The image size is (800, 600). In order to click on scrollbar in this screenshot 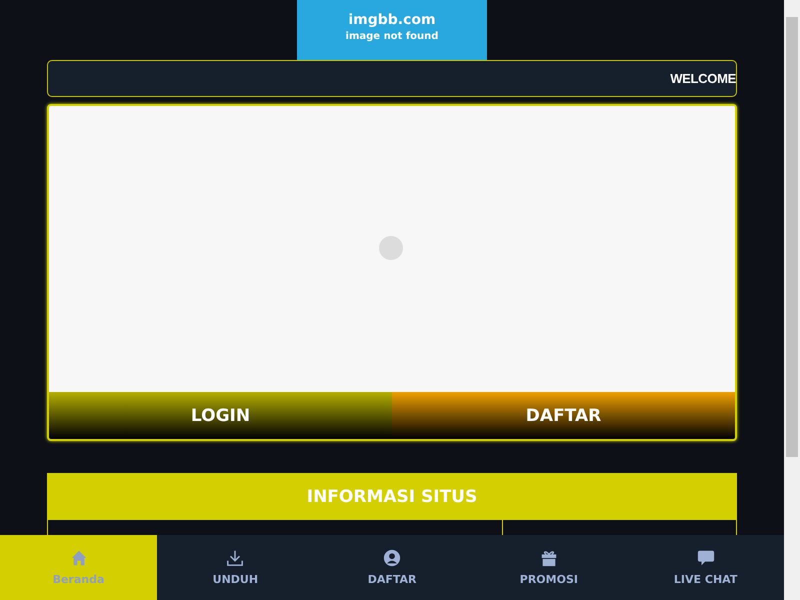, I will do `click(792, 300)`.